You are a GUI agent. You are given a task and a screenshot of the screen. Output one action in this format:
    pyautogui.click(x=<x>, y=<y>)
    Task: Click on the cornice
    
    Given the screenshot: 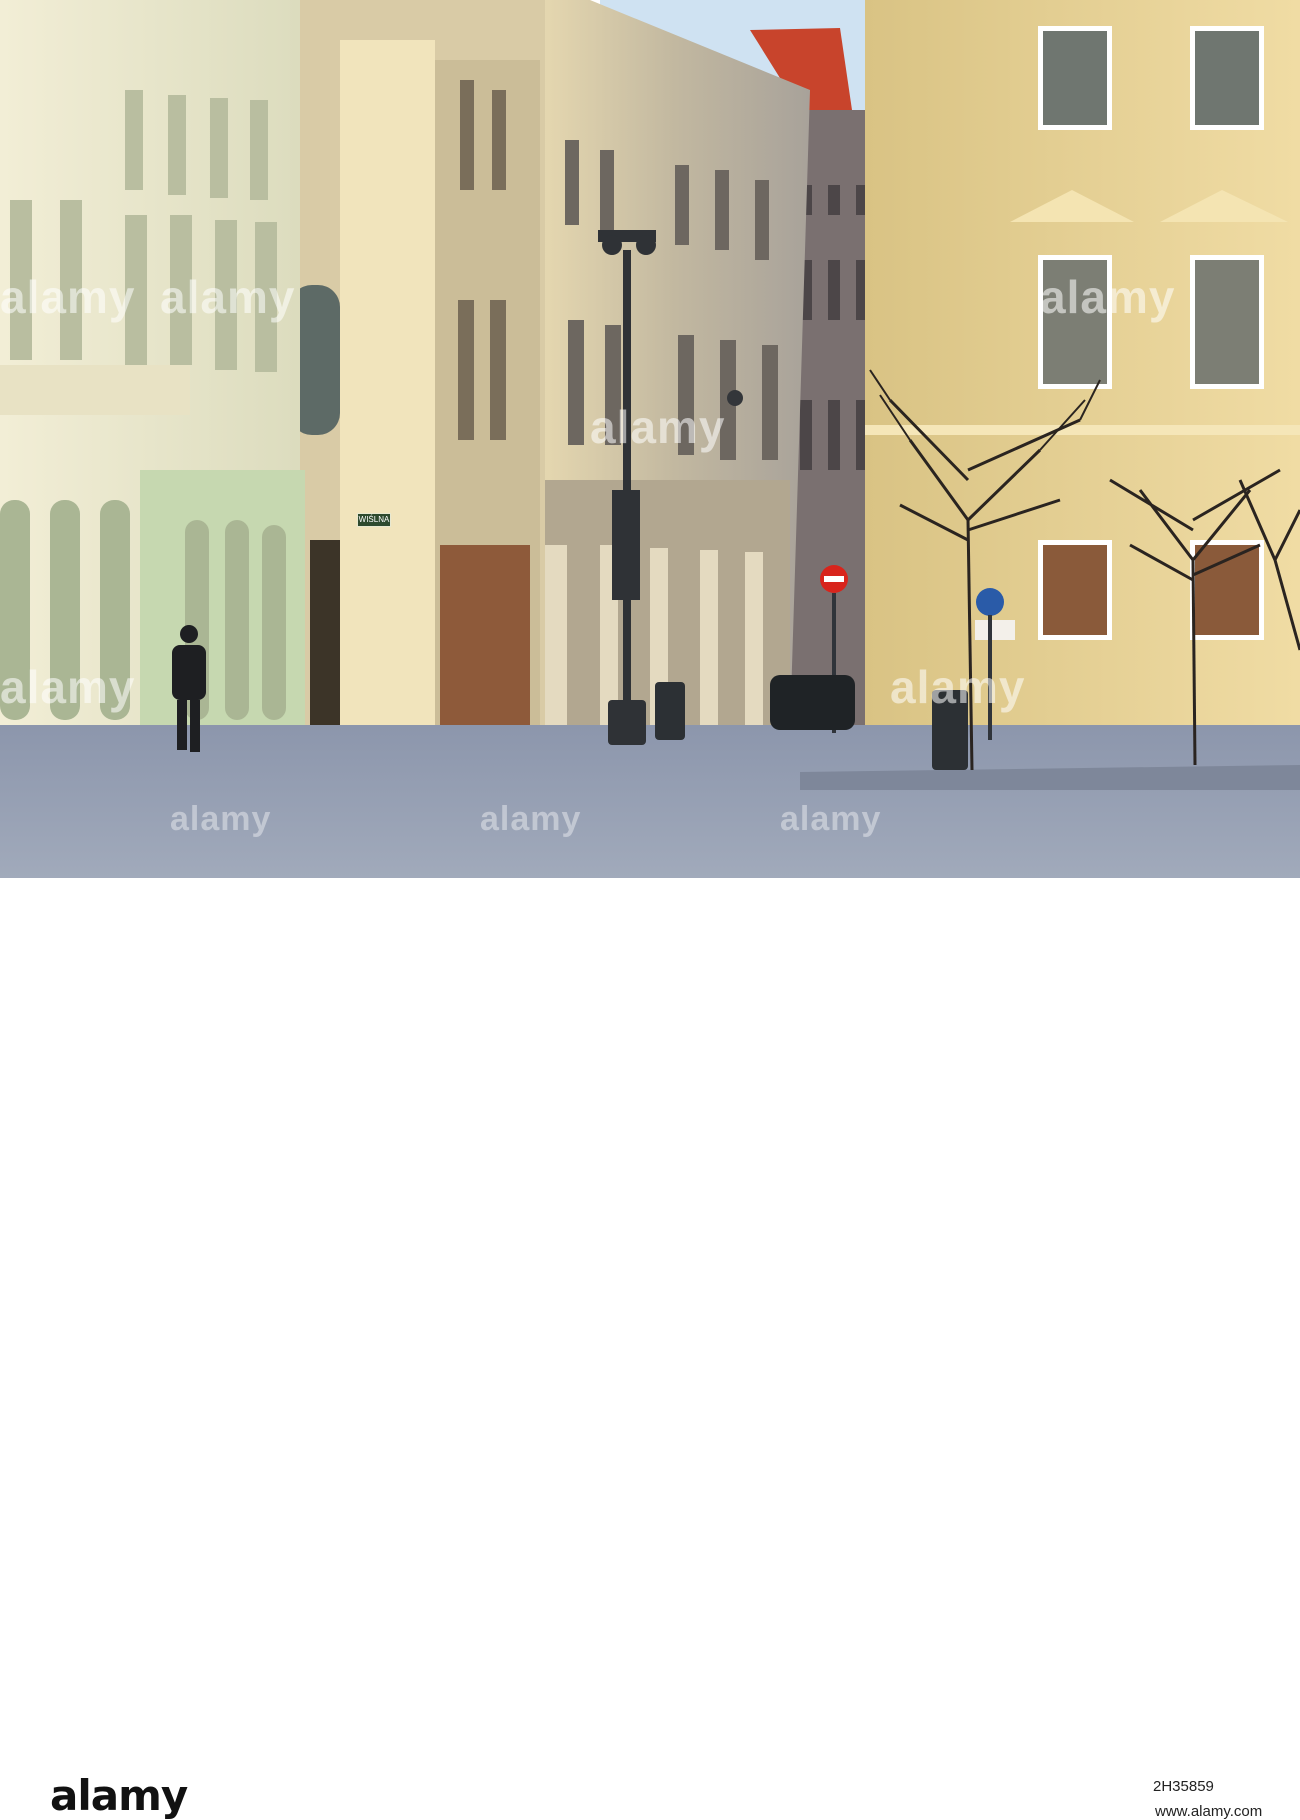 What is the action you would take?
    pyautogui.click(x=1082, y=430)
    